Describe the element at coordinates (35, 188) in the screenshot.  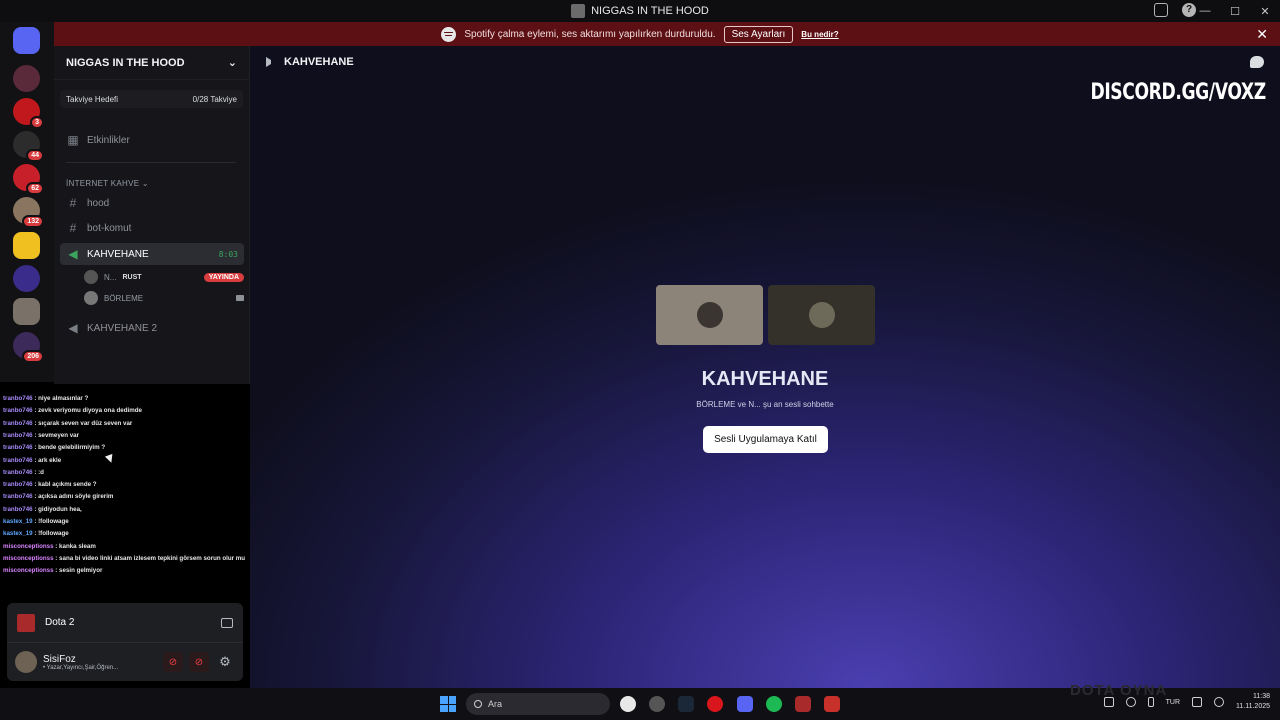
I see `mention-badge: 62` at that location.